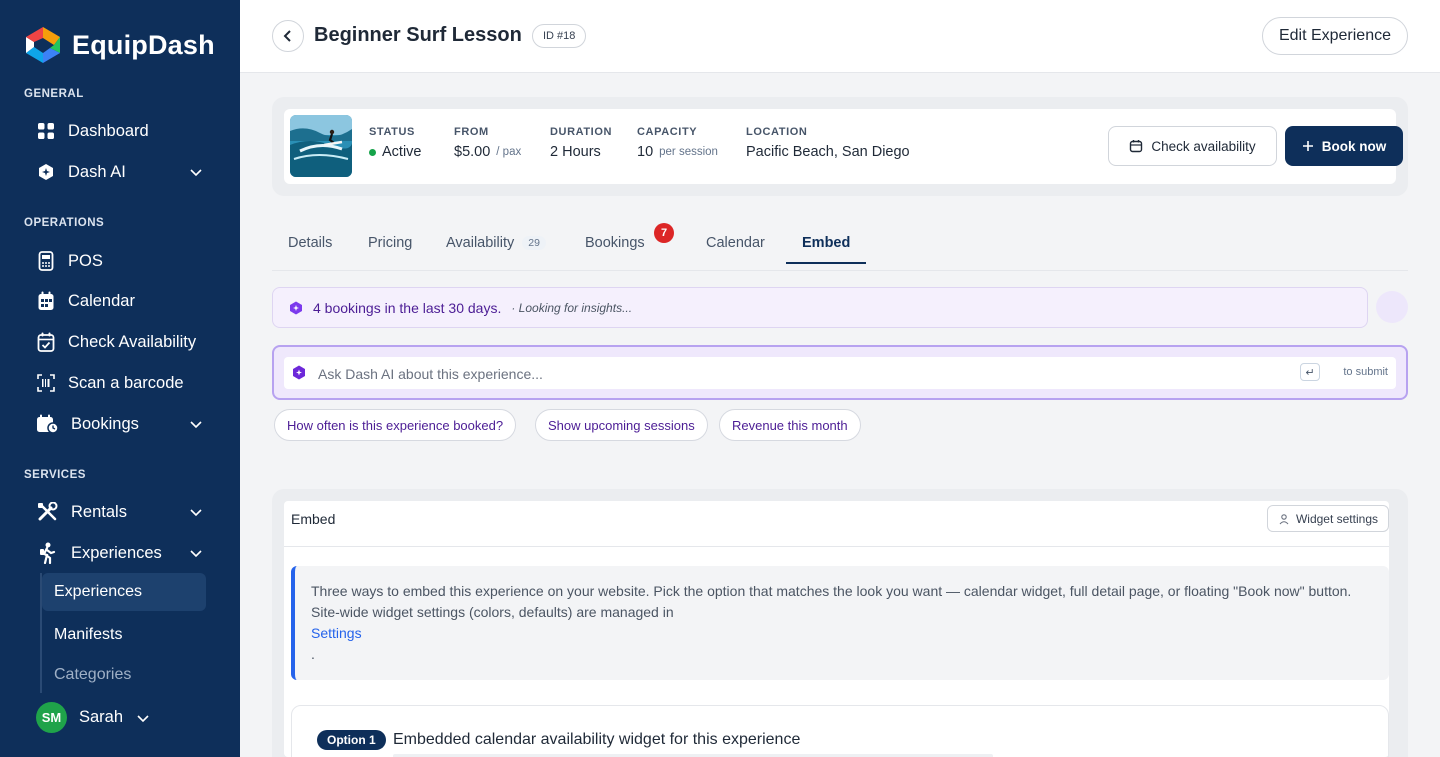 Image resolution: width=1440 pixels, height=757 pixels. Describe the element at coordinates (1307, 146) in the screenshot. I see `plus-icon` at that location.